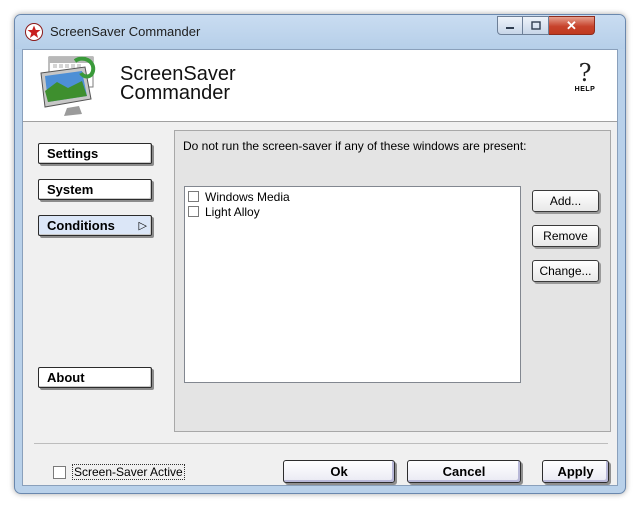 The height and width of the screenshot is (512, 644). I want to click on nav-settings-button: Settings, so click(95, 153).